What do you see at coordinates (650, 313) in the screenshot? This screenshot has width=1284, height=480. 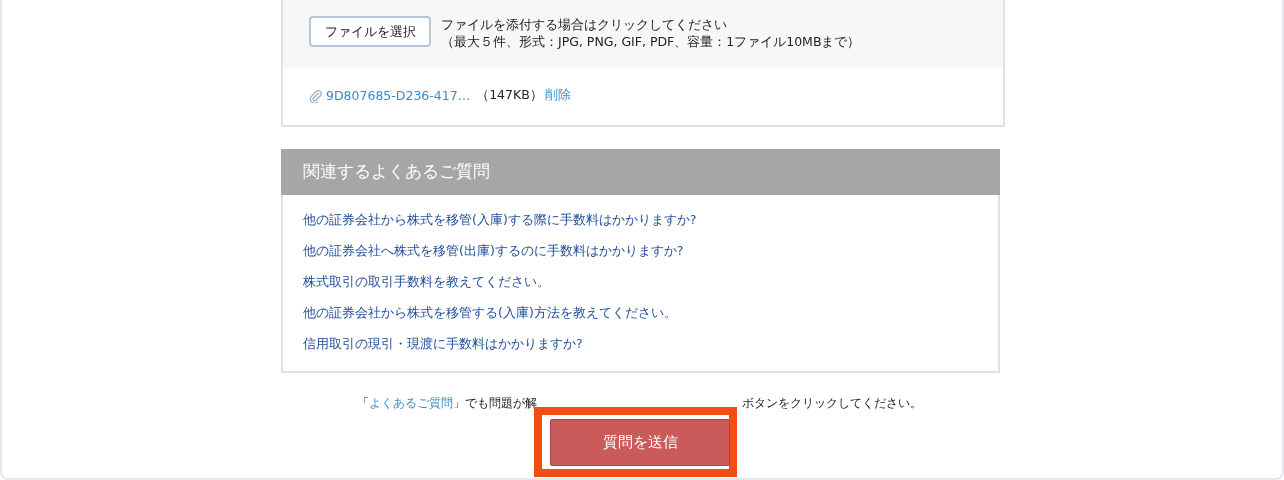 I see `faq-link: 他の証券会社から株式を移管する(入庫)方法を教えてください。` at bounding box center [650, 313].